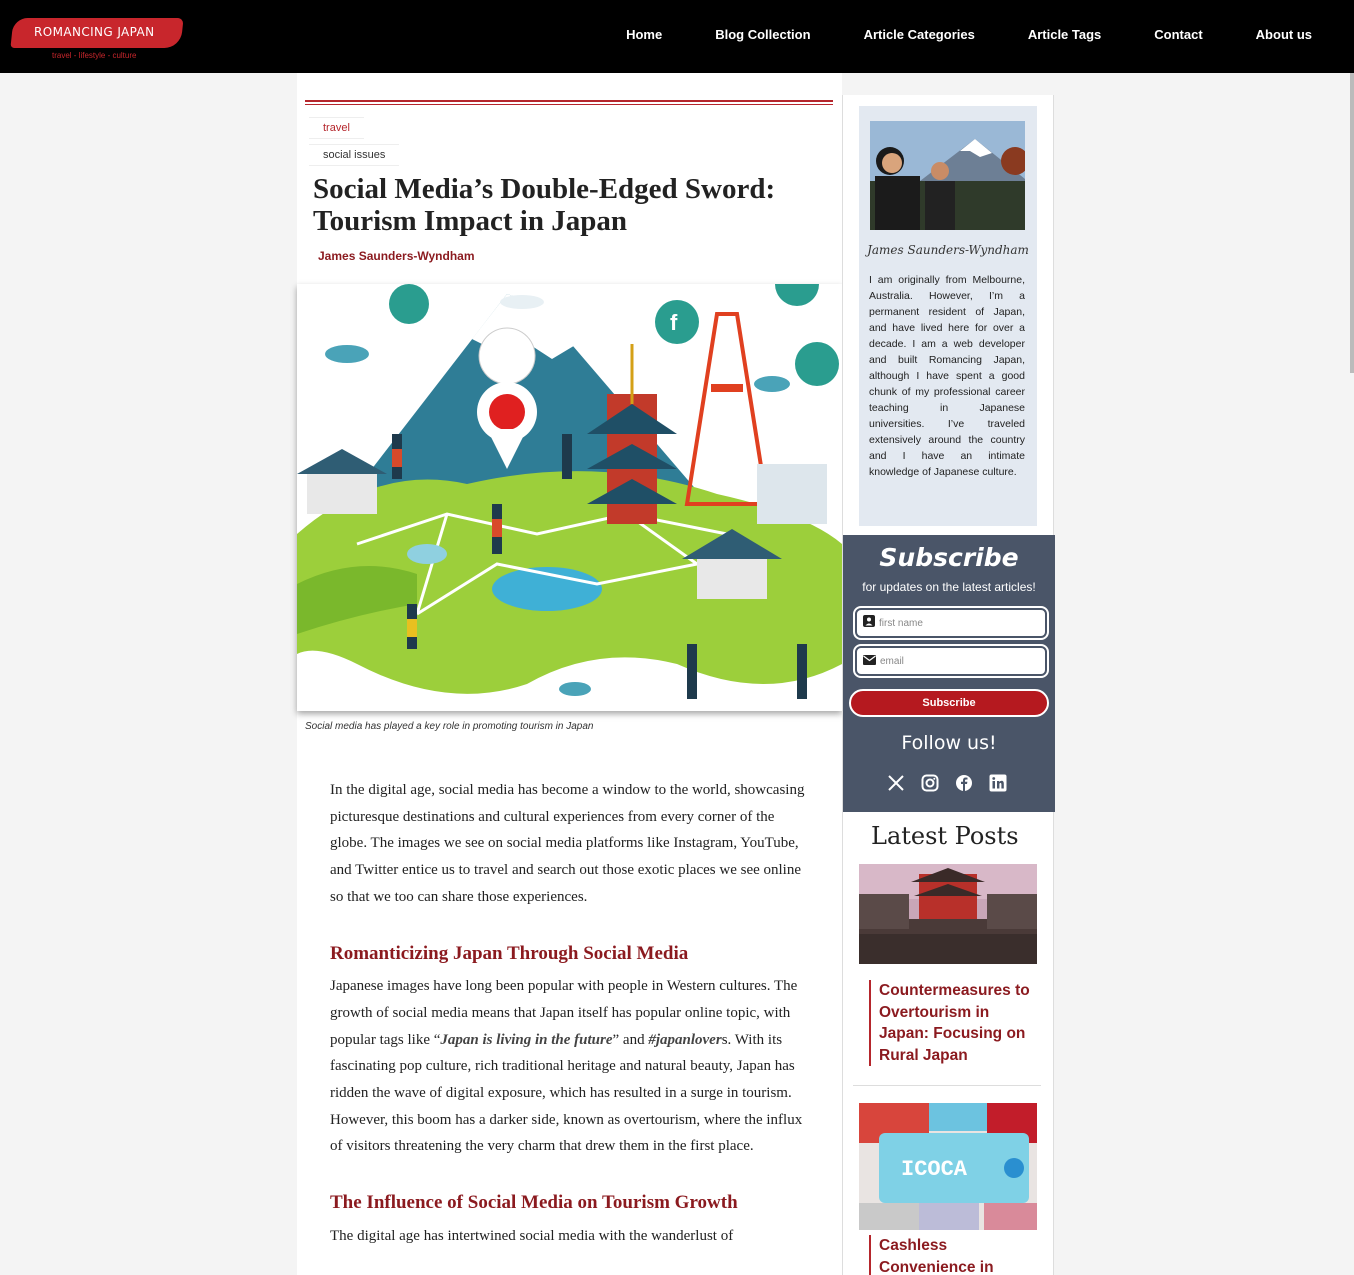 The height and width of the screenshot is (1275, 1354). Describe the element at coordinates (949, 557) in the screenshot. I see `subscribe-title: Subscribe` at that location.